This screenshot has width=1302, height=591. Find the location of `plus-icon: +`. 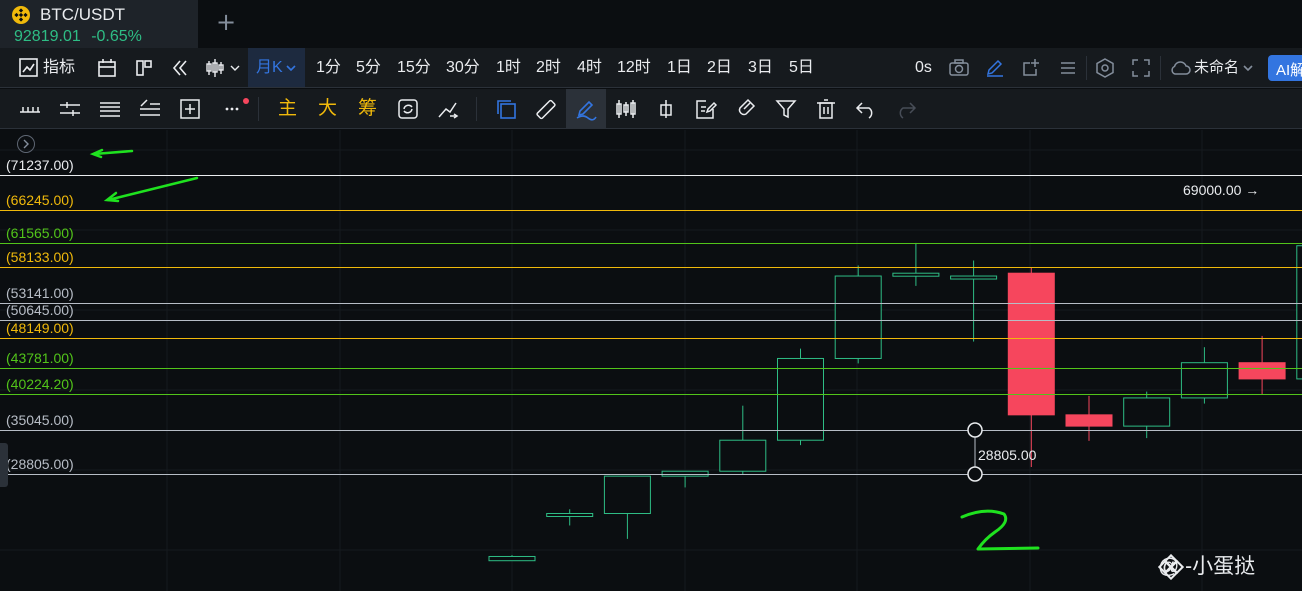

plus-icon: + is located at coordinates (226, 22).